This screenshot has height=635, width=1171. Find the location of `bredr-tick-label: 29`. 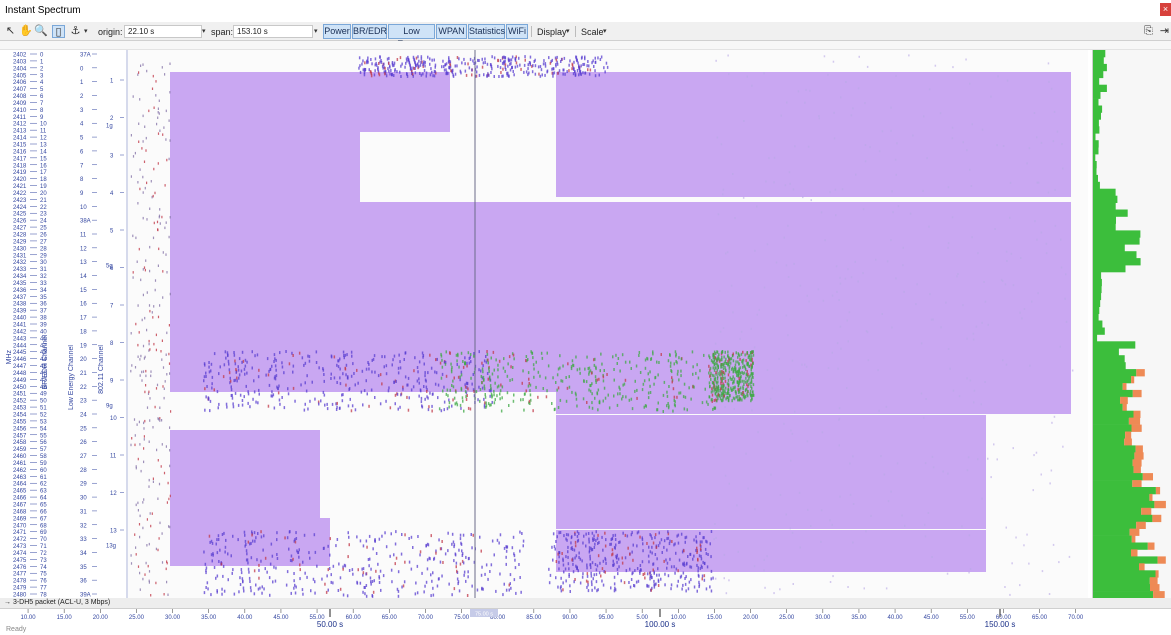

bredr-tick-label: 29 is located at coordinates (43, 256).